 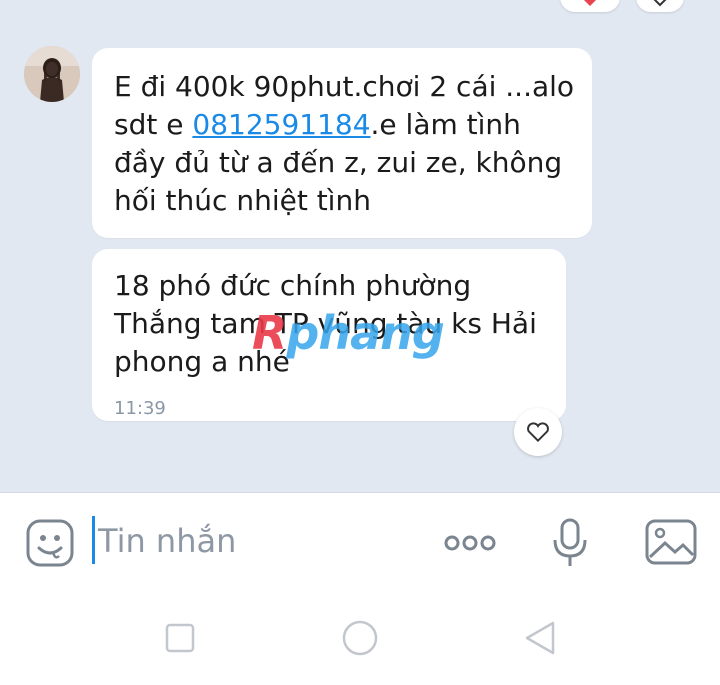 What do you see at coordinates (470, 543) in the screenshot?
I see `more-icon` at bounding box center [470, 543].